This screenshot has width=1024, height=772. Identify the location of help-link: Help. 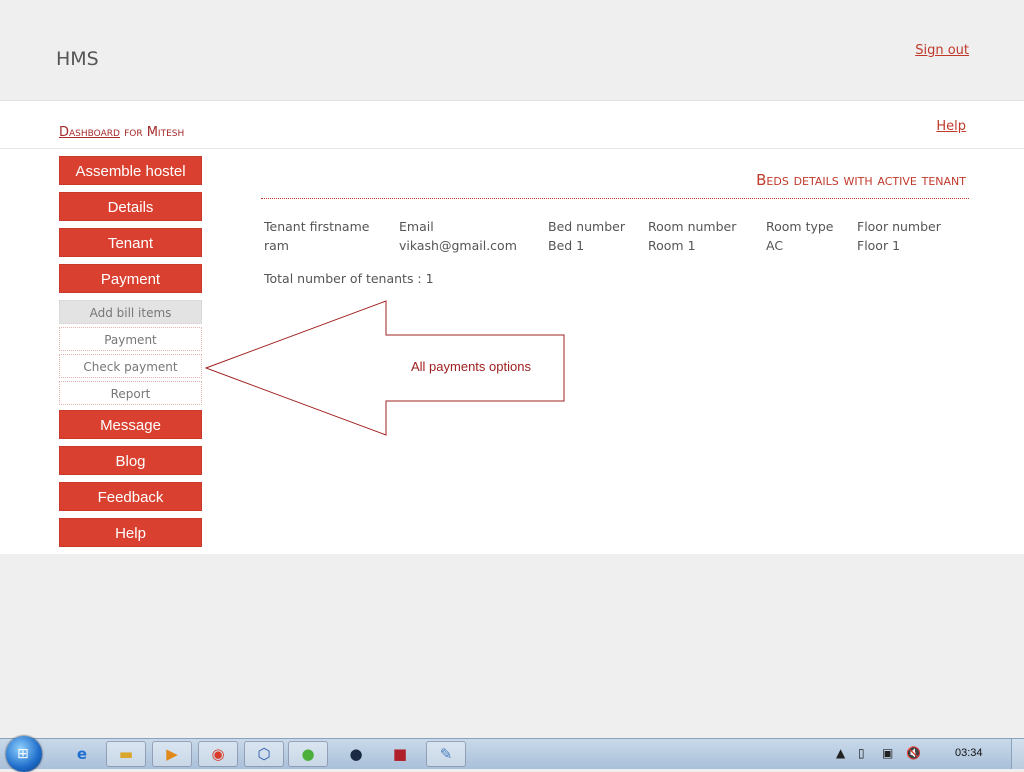
(951, 126).